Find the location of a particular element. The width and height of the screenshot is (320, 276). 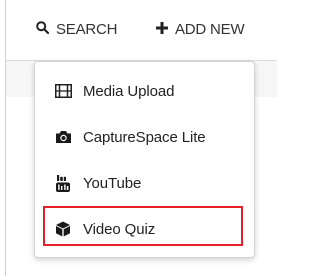

menu-item-capturespace-lite: CaptureSpace Lite is located at coordinates (144, 137).